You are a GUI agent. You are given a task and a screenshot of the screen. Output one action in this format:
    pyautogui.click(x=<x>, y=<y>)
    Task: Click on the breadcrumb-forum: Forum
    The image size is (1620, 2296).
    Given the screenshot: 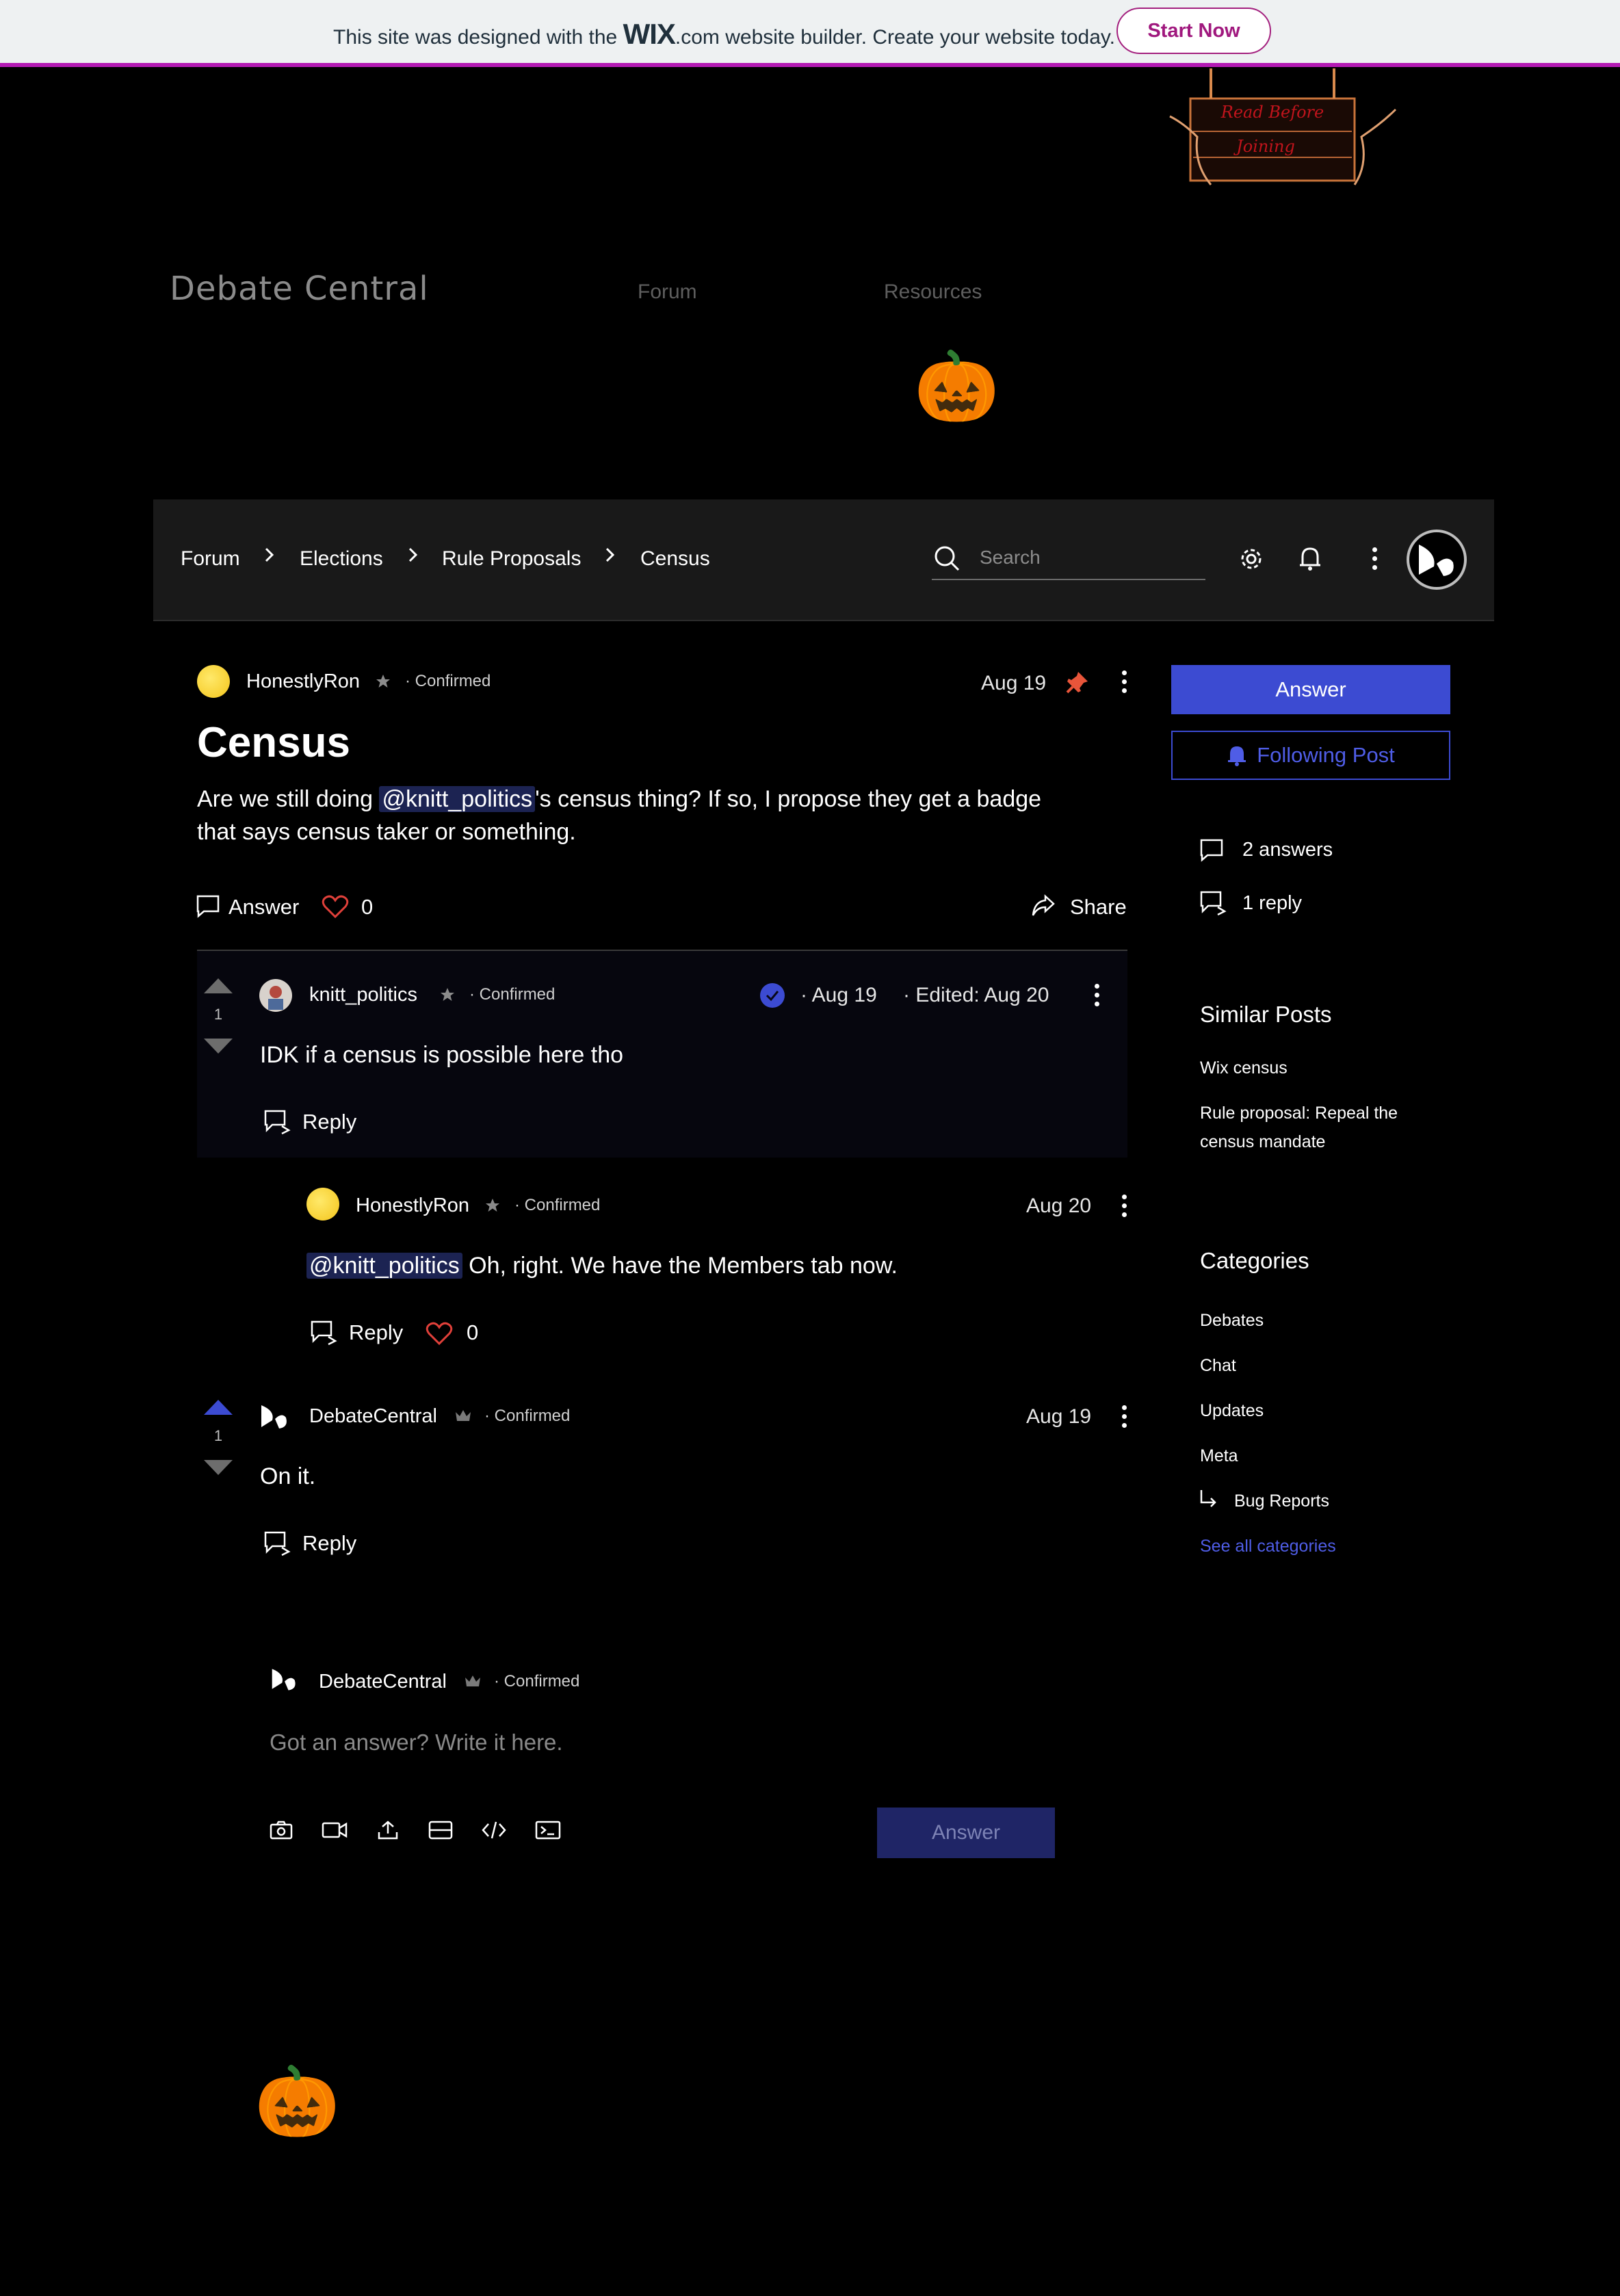 What is the action you would take?
    pyautogui.click(x=210, y=559)
    